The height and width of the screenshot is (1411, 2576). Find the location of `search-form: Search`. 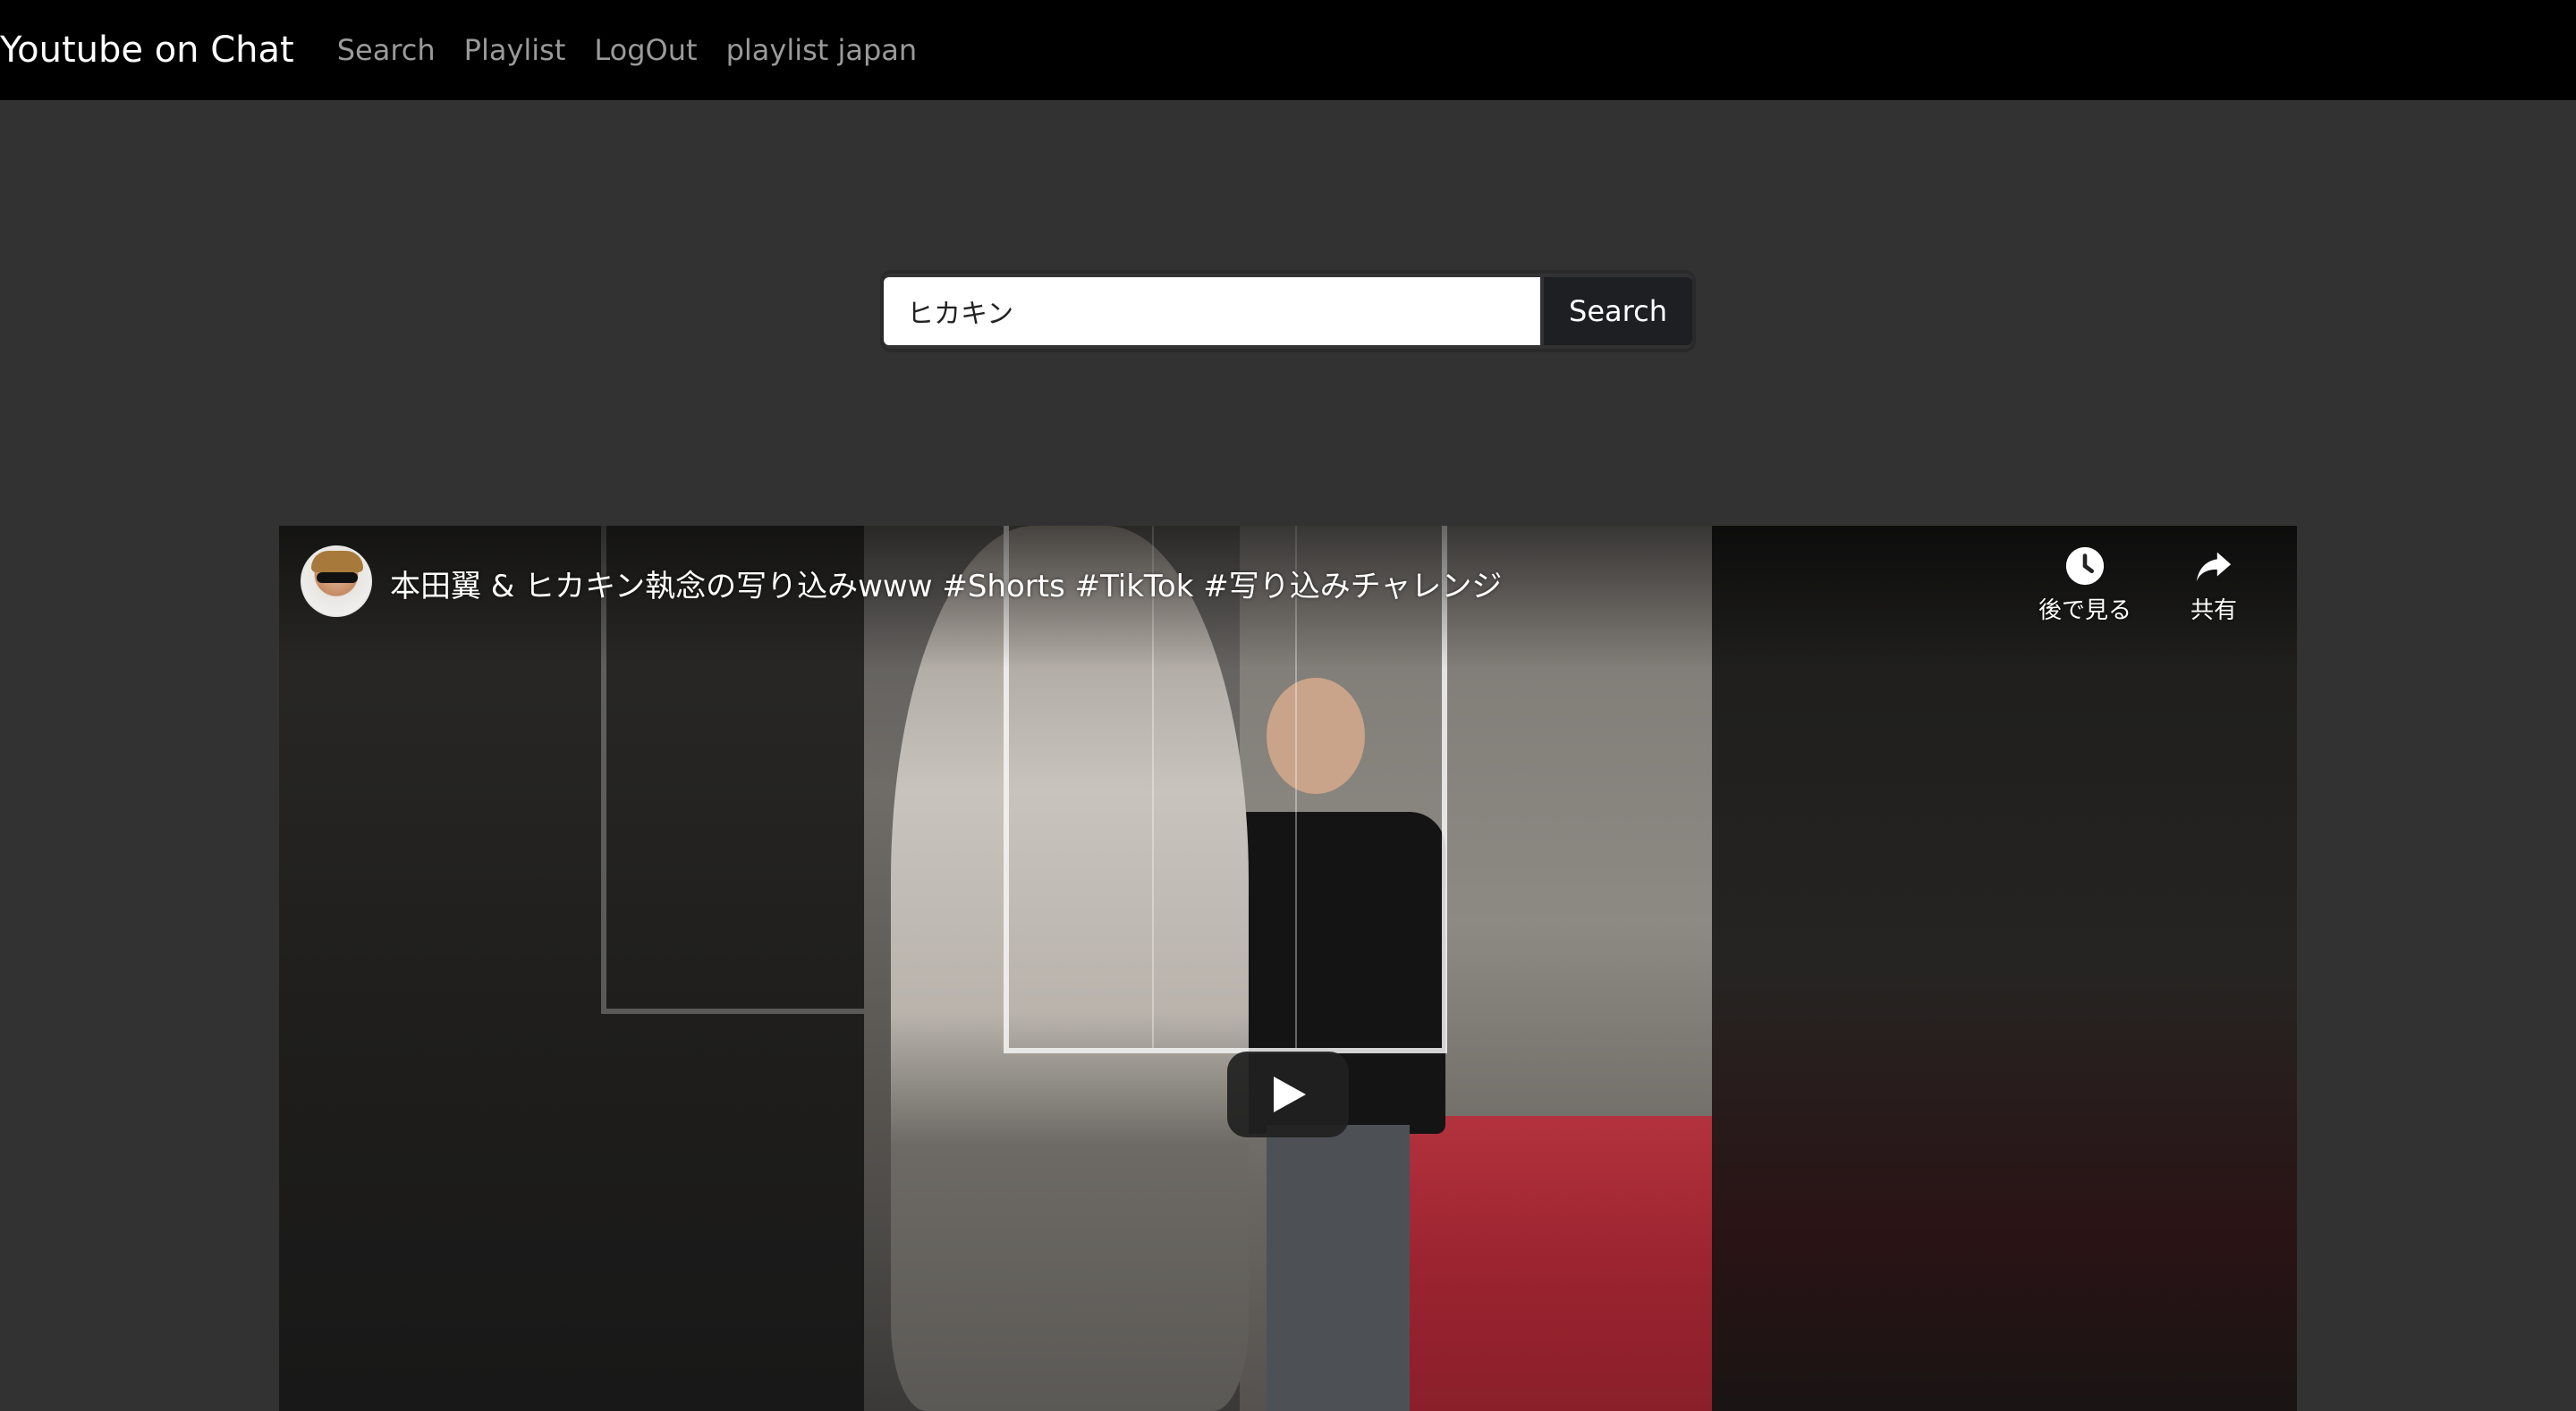

search-form: Search is located at coordinates (1288, 311).